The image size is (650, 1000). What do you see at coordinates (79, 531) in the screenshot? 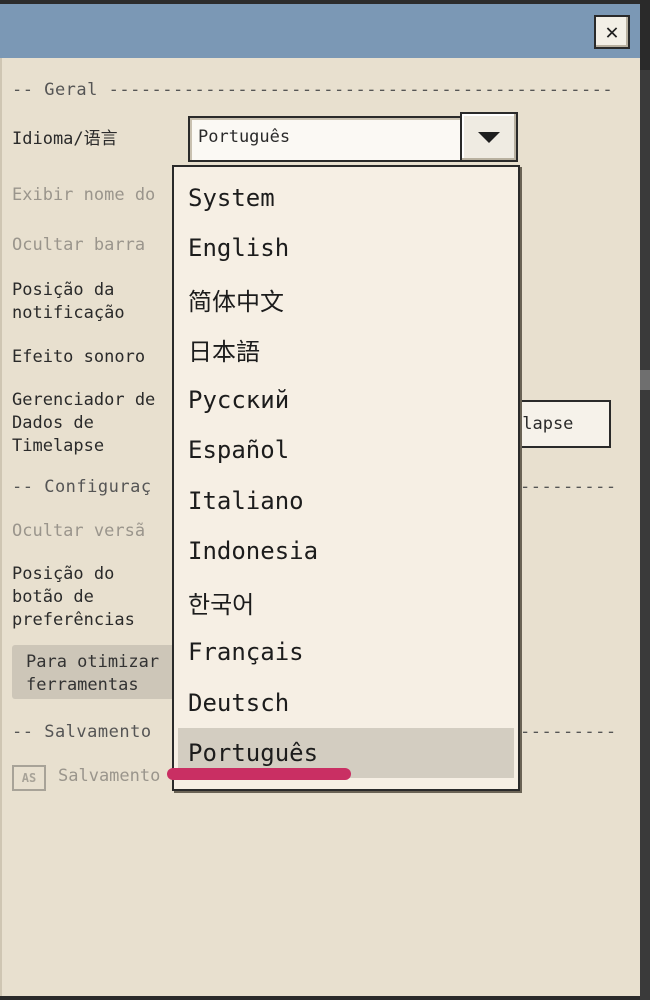
I see `hide-version-label: Ocultar versã` at bounding box center [79, 531].